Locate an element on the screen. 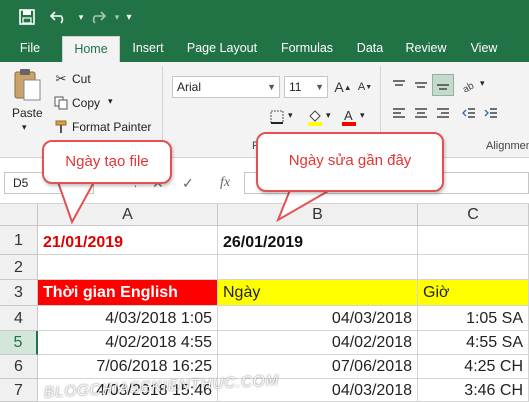 This screenshot has height=402, width=529. cut-button: Cut is located at coordinates (81, 79).